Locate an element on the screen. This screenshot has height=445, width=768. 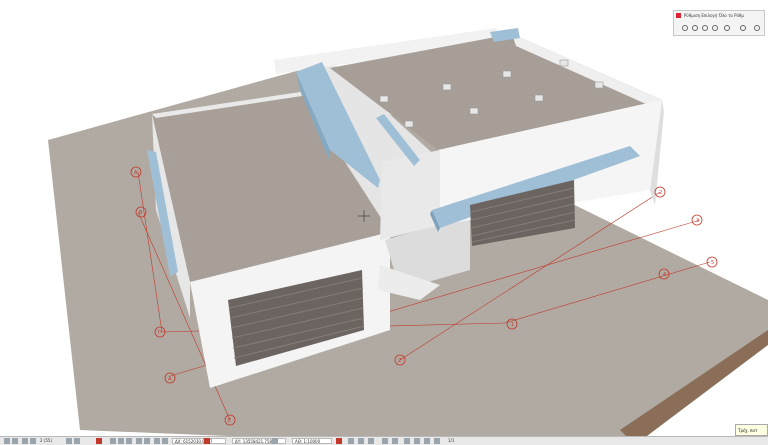
snap-icon is located at coordinates (157, 441).